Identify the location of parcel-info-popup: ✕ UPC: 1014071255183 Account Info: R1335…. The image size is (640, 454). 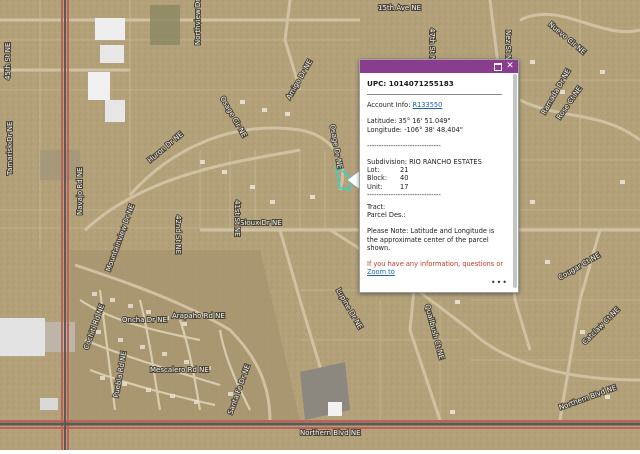
(439, 176).